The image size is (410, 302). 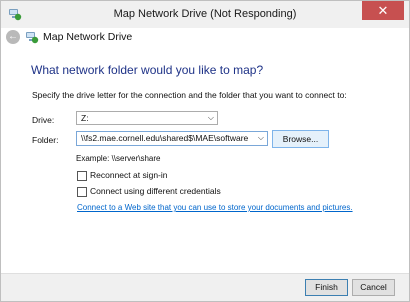 What do you see at coordinates (43, 120) in the screenshot?
I see `drive-label: Drive:` at bounding box center [43, 120].